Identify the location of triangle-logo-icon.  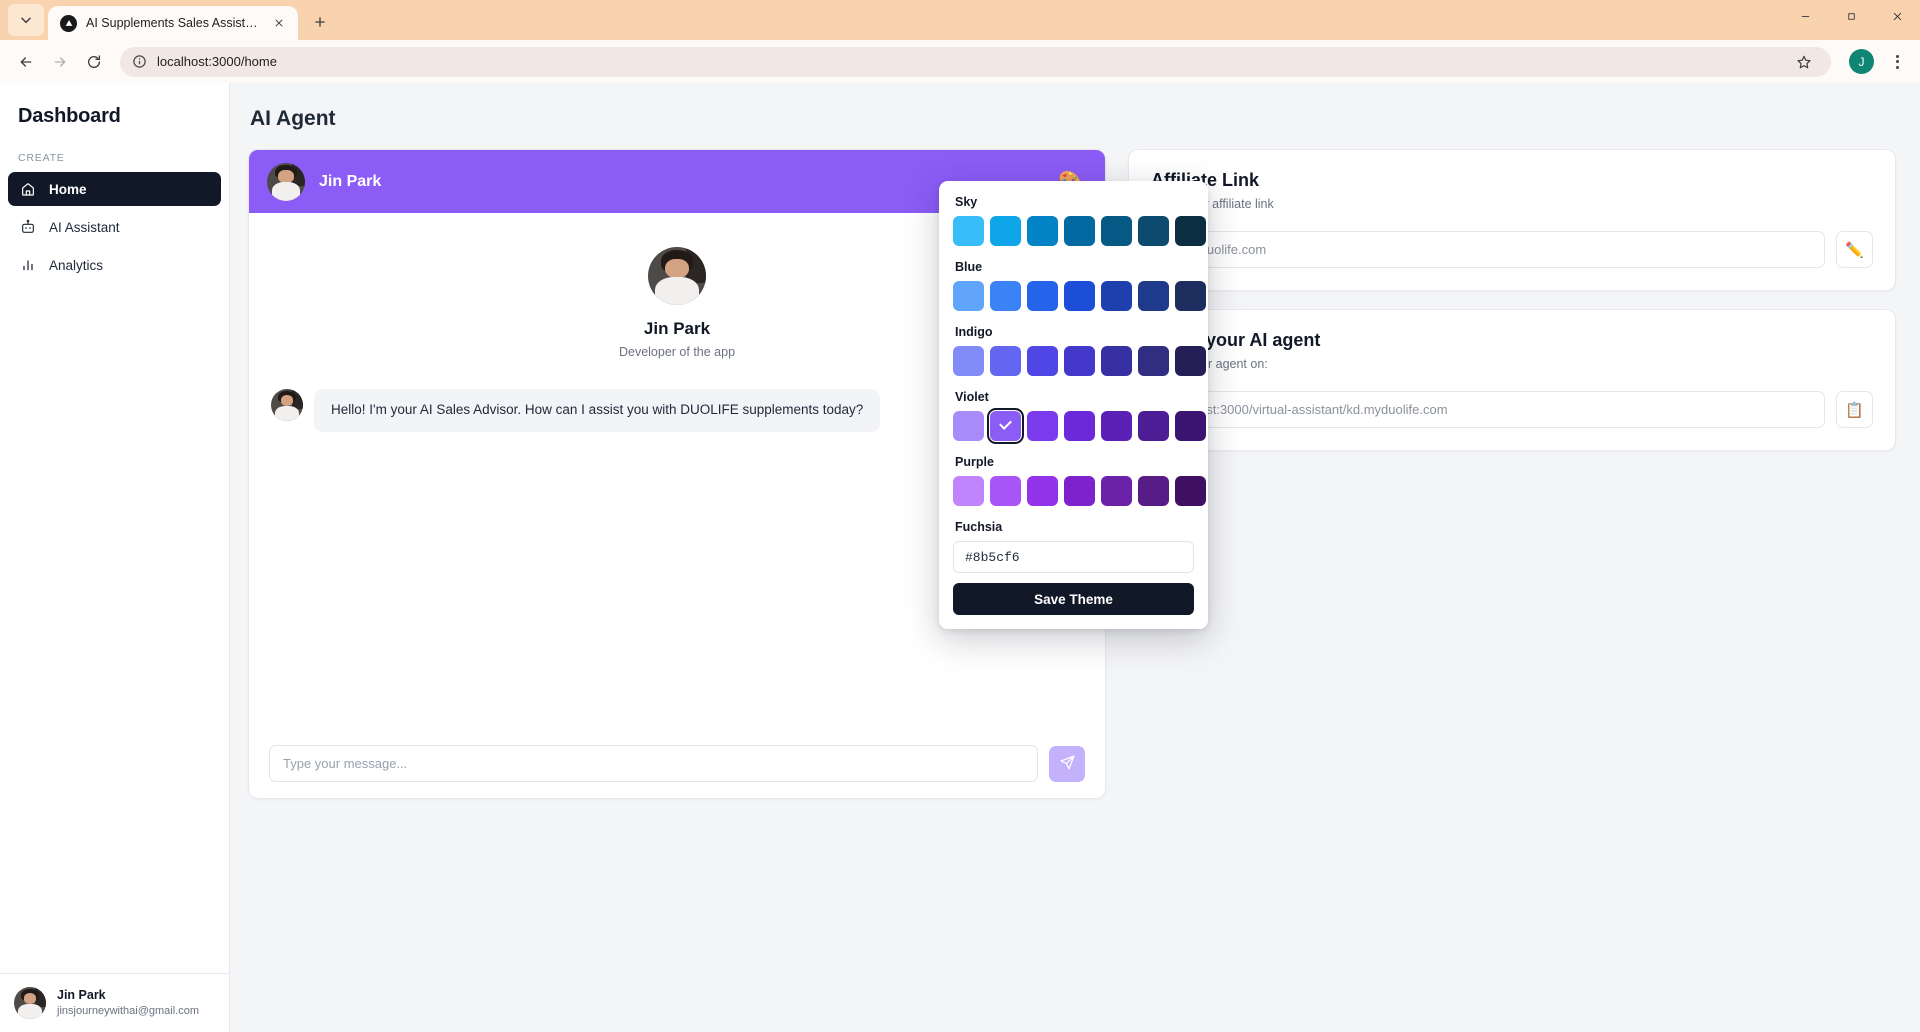
(68, 23).